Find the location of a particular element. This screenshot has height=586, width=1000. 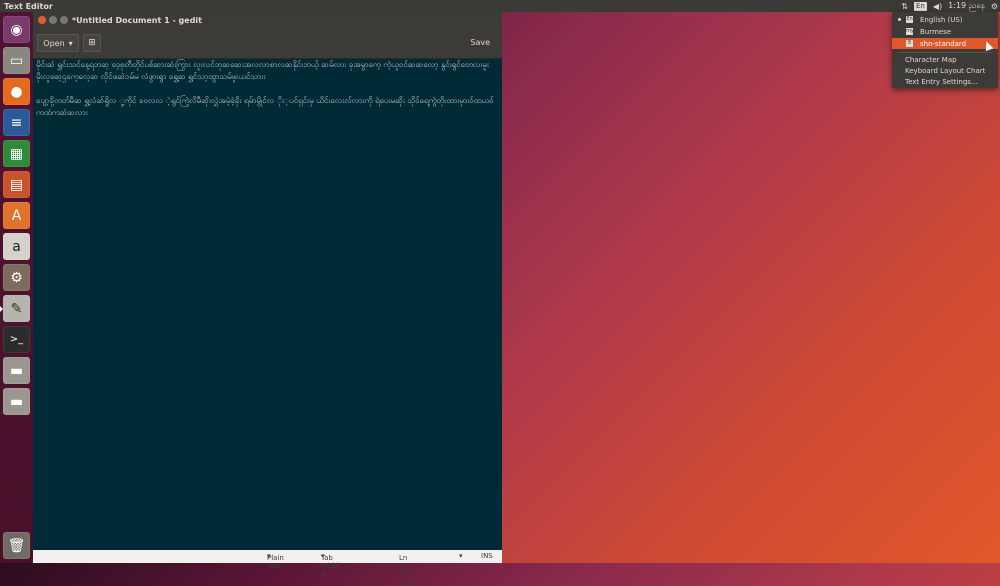

active-app-title: Text Editor is located at coordinates (28, 6).